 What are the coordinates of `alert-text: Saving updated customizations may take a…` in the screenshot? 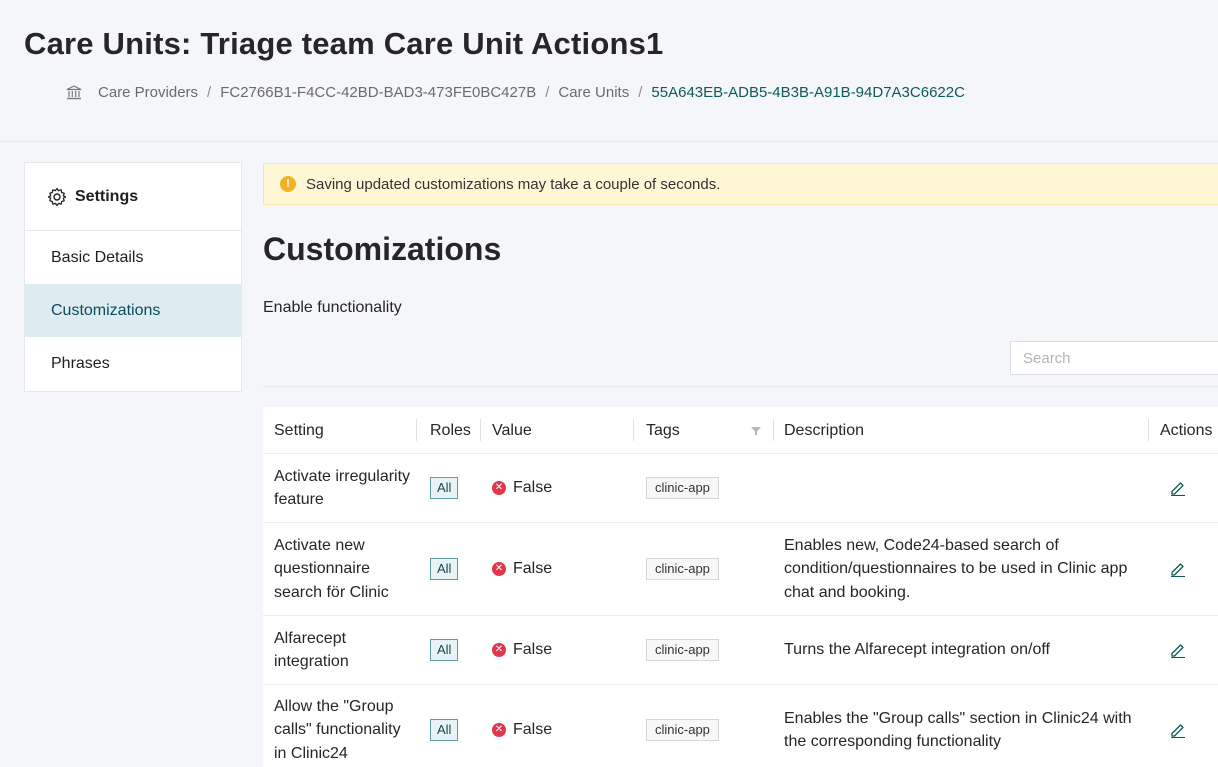 It's located at (513, 184).